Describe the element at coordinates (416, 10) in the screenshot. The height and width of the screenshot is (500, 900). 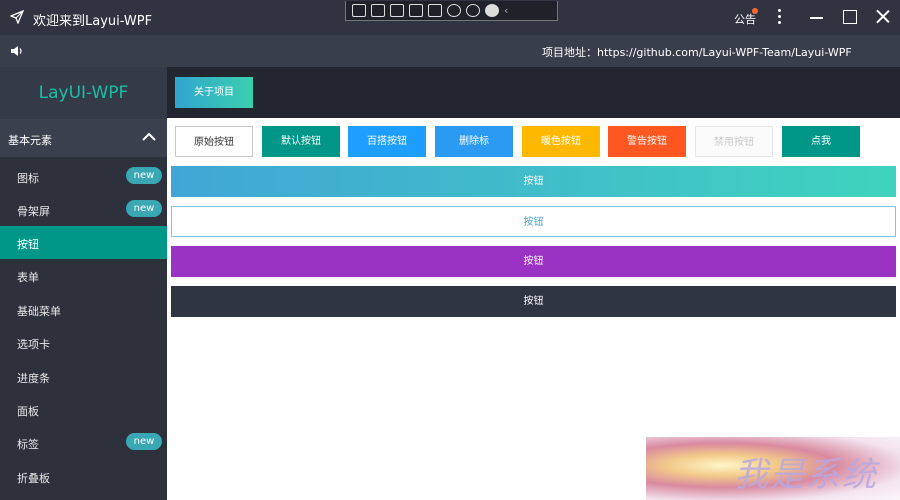
I see `bounding-box-icon` at that location.